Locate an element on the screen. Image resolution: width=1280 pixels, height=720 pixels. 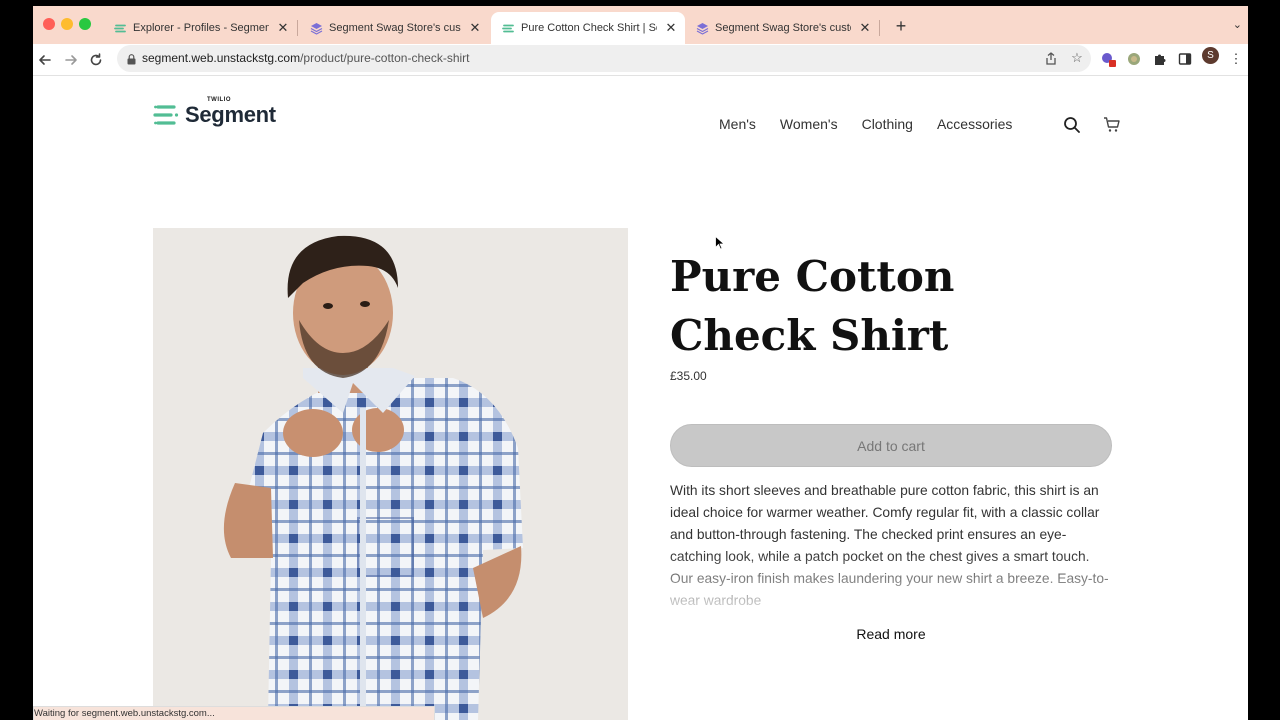
extension-globe-icon is located at coordinates (1134, 59).